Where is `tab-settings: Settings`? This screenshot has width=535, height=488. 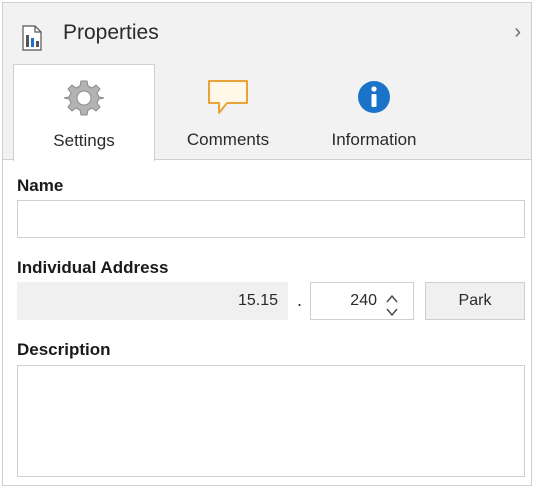 tab-settings: Settings is located at coordinates (84, 112).